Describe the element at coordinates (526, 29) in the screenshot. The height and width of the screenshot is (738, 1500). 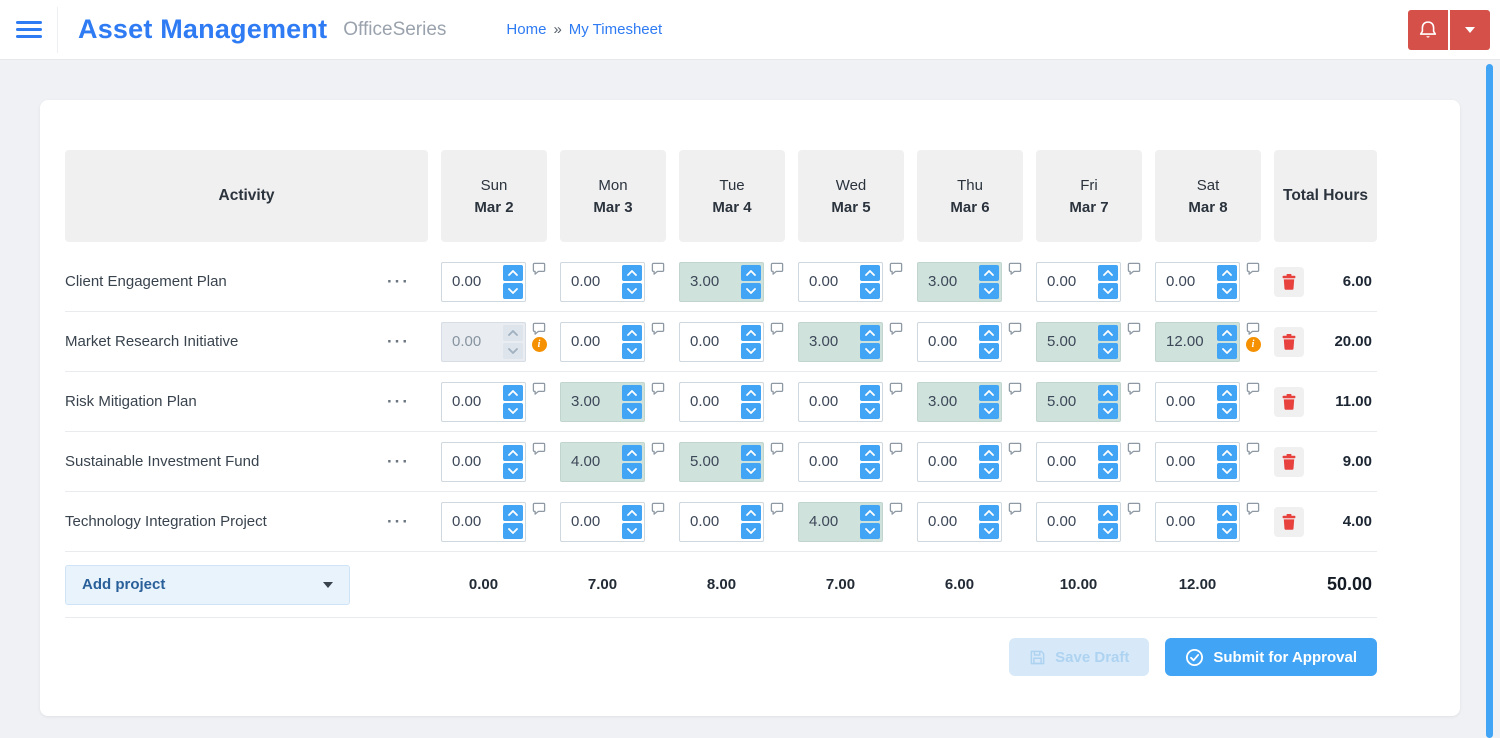
I see `breadcrumb-home-link: Home` at that location.